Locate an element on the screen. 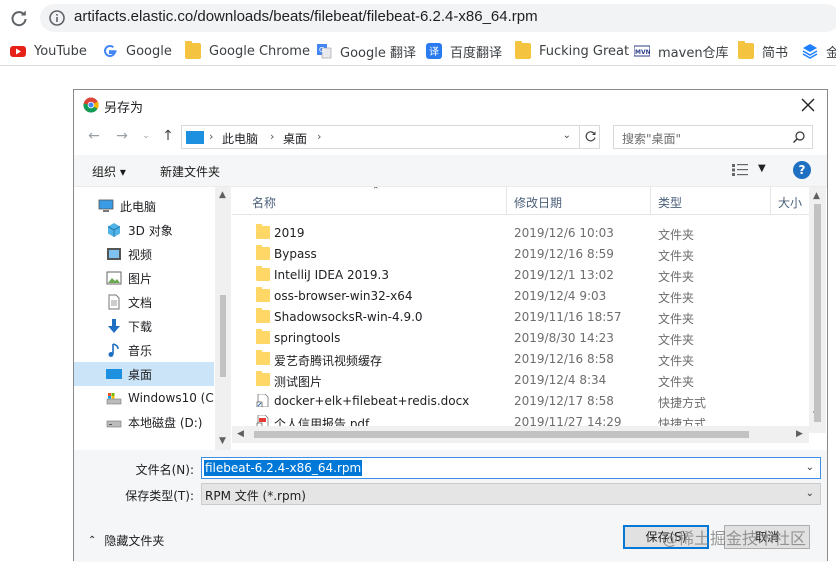 This screenshot has height=562, width=836. youtube-icon is located at coordinates (18, 51).